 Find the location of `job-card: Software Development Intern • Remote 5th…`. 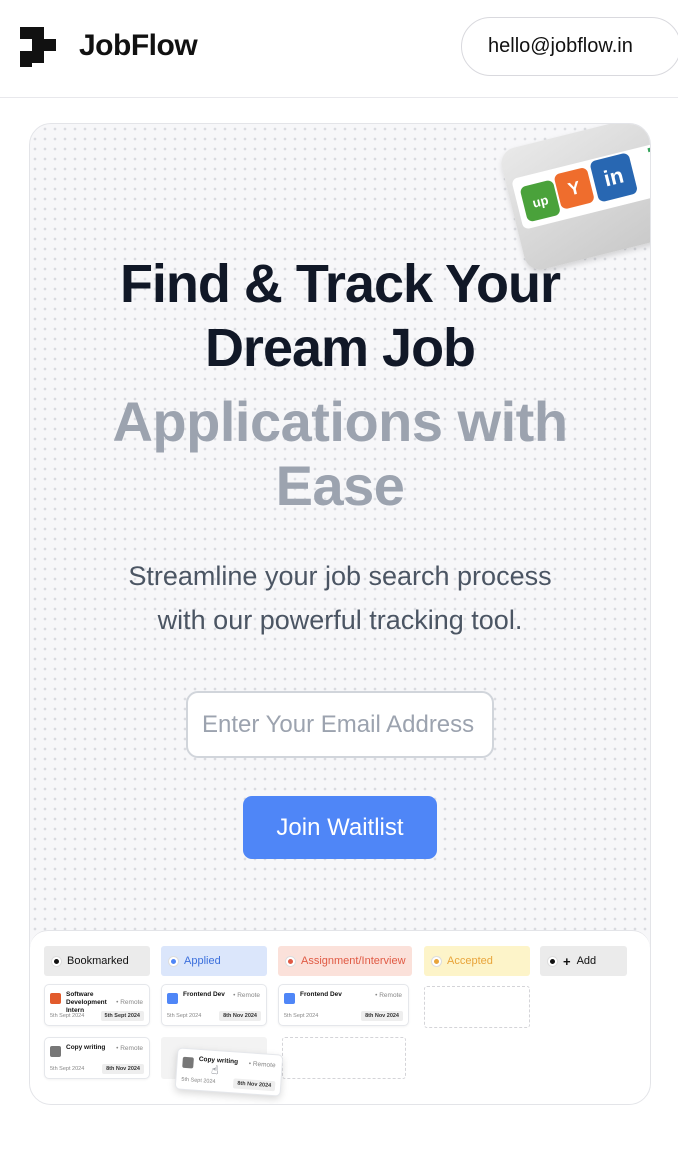

job-card: Software Development Intern • Remote 5th… is located at coordinates (97, 1005).